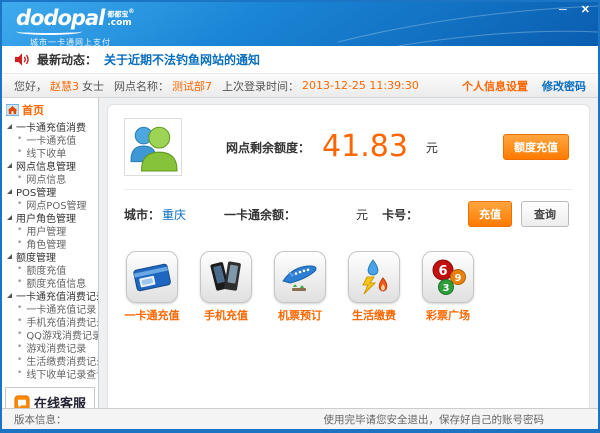 The image size is (600, 433). Describe the element at coordinates (434, 419) in the screenshot. I see `logout-tip: 使用完毕请您安全退出，保存好自己的账号密码` at that location.